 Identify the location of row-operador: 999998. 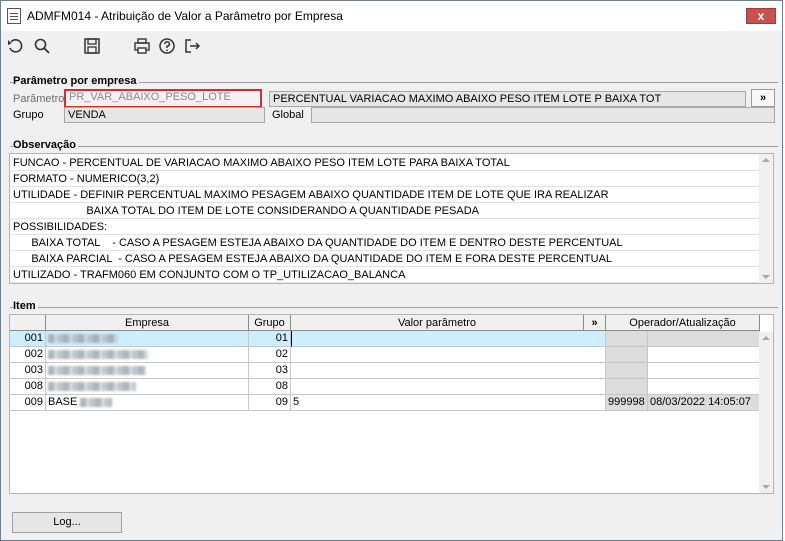
(627, 403).